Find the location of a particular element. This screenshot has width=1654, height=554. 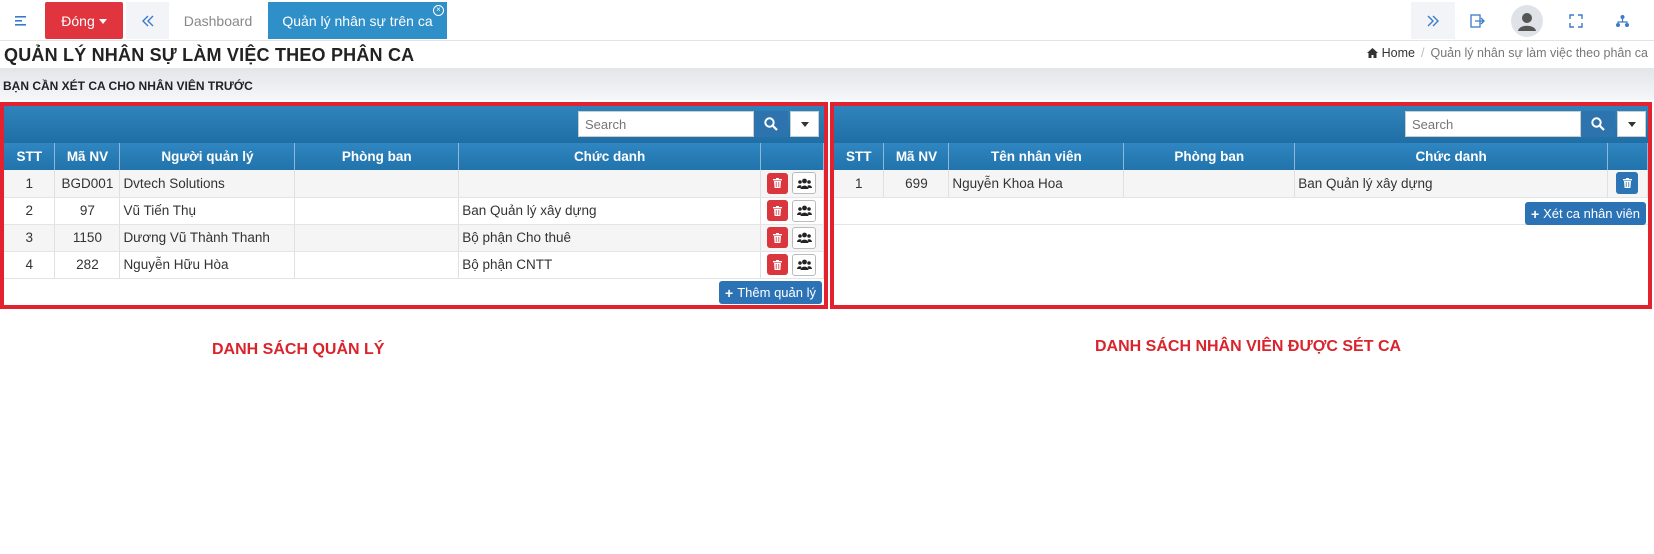

breadcrumb-home: Home is located at coordinates (1390, 53).